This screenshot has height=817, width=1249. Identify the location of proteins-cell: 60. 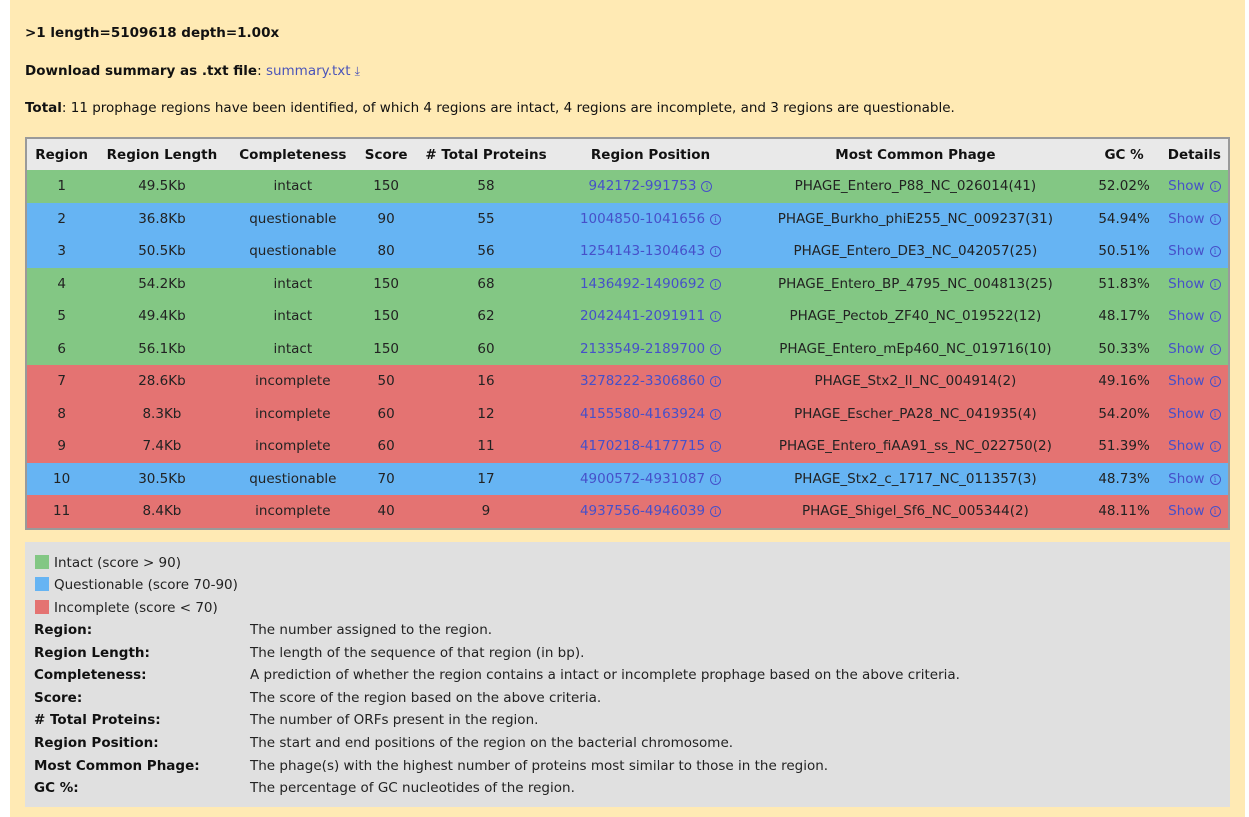
(486, 348).